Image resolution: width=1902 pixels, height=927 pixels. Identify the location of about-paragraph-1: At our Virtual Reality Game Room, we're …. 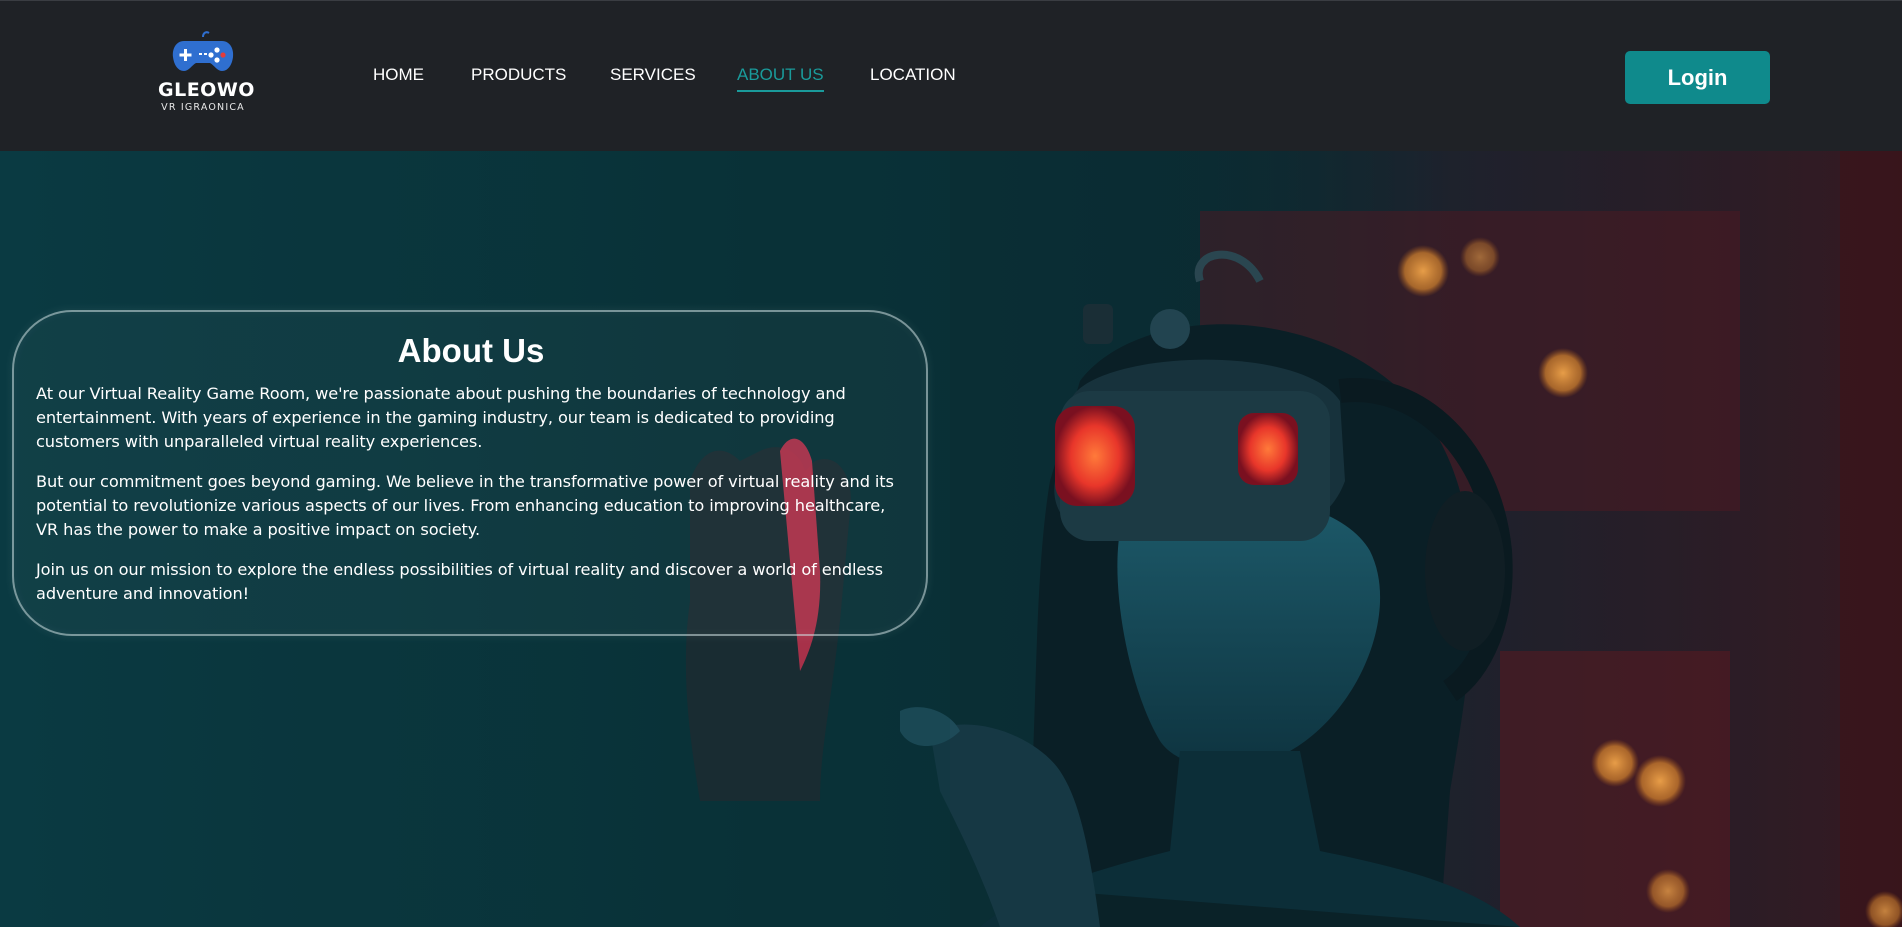
(441, 417).